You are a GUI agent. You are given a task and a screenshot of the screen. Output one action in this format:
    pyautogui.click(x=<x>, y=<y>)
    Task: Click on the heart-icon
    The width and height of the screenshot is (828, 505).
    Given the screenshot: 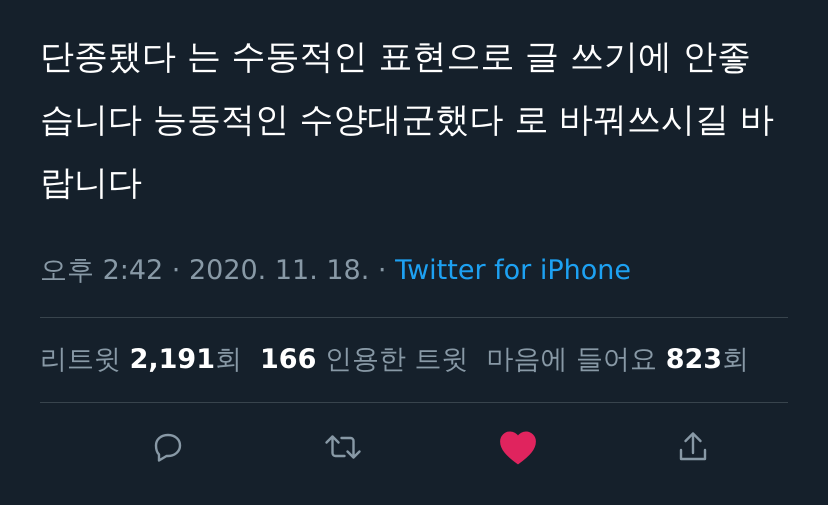 What is the action you would take?
    pyautogui.click(x=517, y=447)
    